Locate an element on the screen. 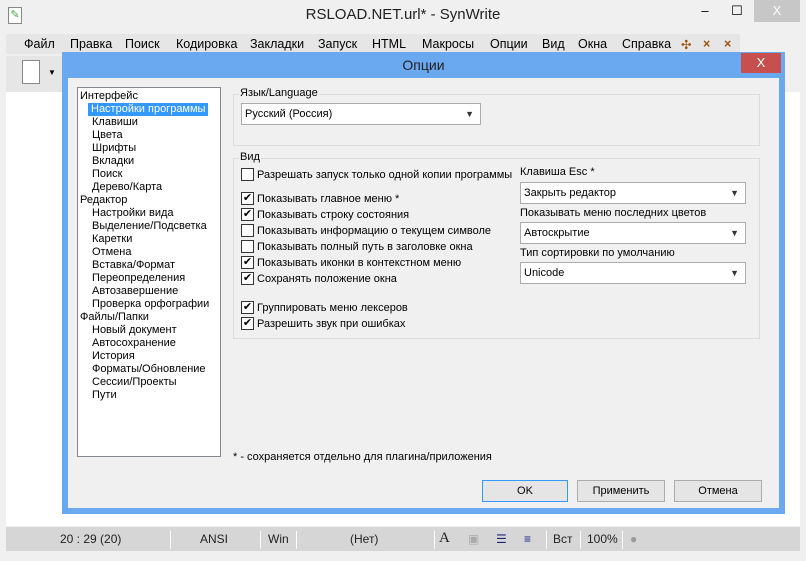  tree-item: Сессии/Проекты is located at coordinates (134, 382).